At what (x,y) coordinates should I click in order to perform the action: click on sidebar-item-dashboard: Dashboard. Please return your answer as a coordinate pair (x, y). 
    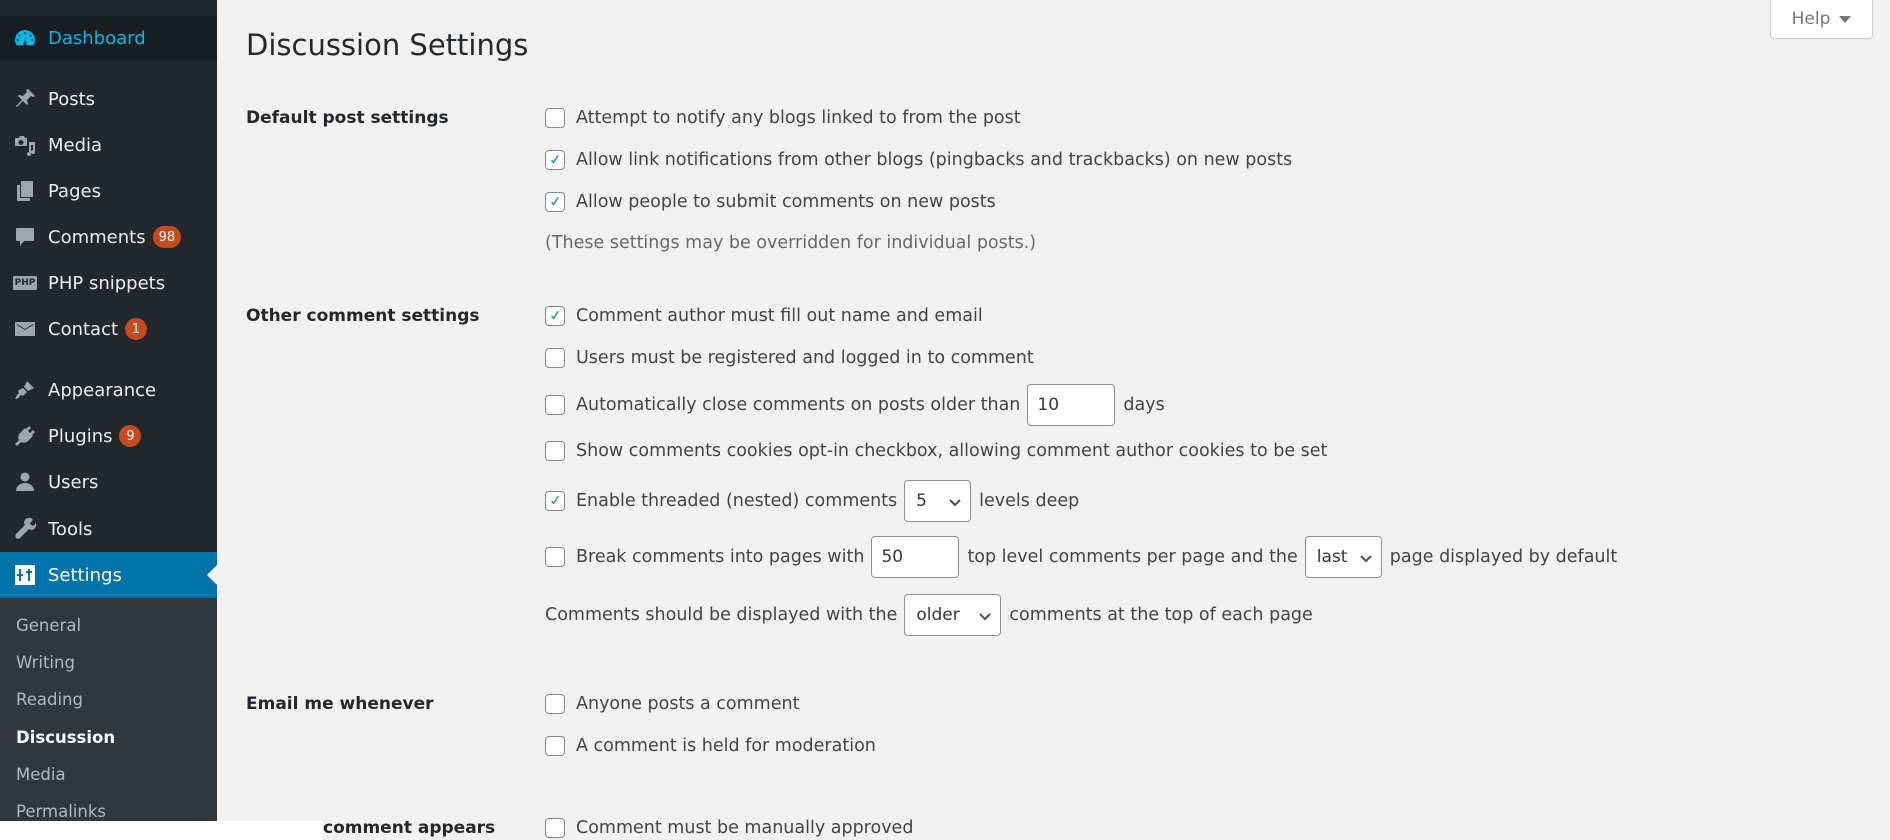
    Looking at the image, I should click on (108, 38).